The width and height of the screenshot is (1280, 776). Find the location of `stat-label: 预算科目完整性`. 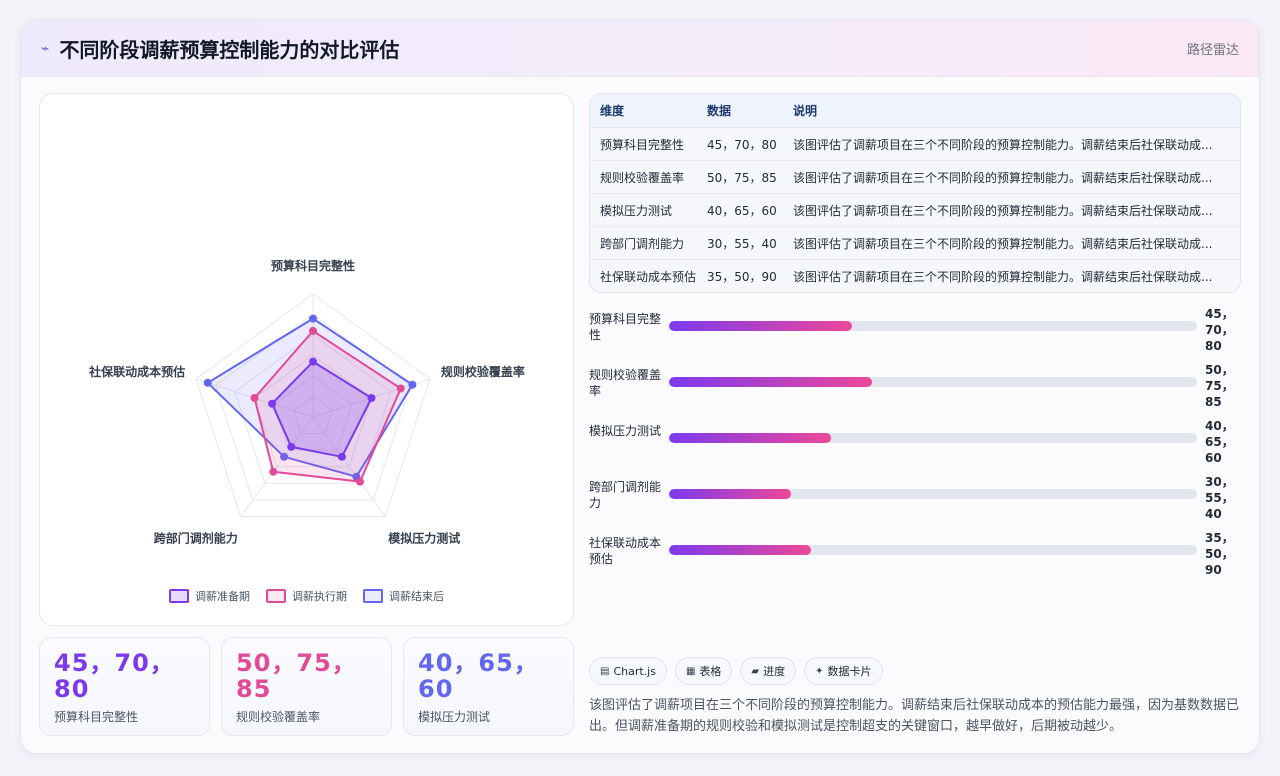

stat-label: 预算科目完整性 is located at coordinates (96, 717).